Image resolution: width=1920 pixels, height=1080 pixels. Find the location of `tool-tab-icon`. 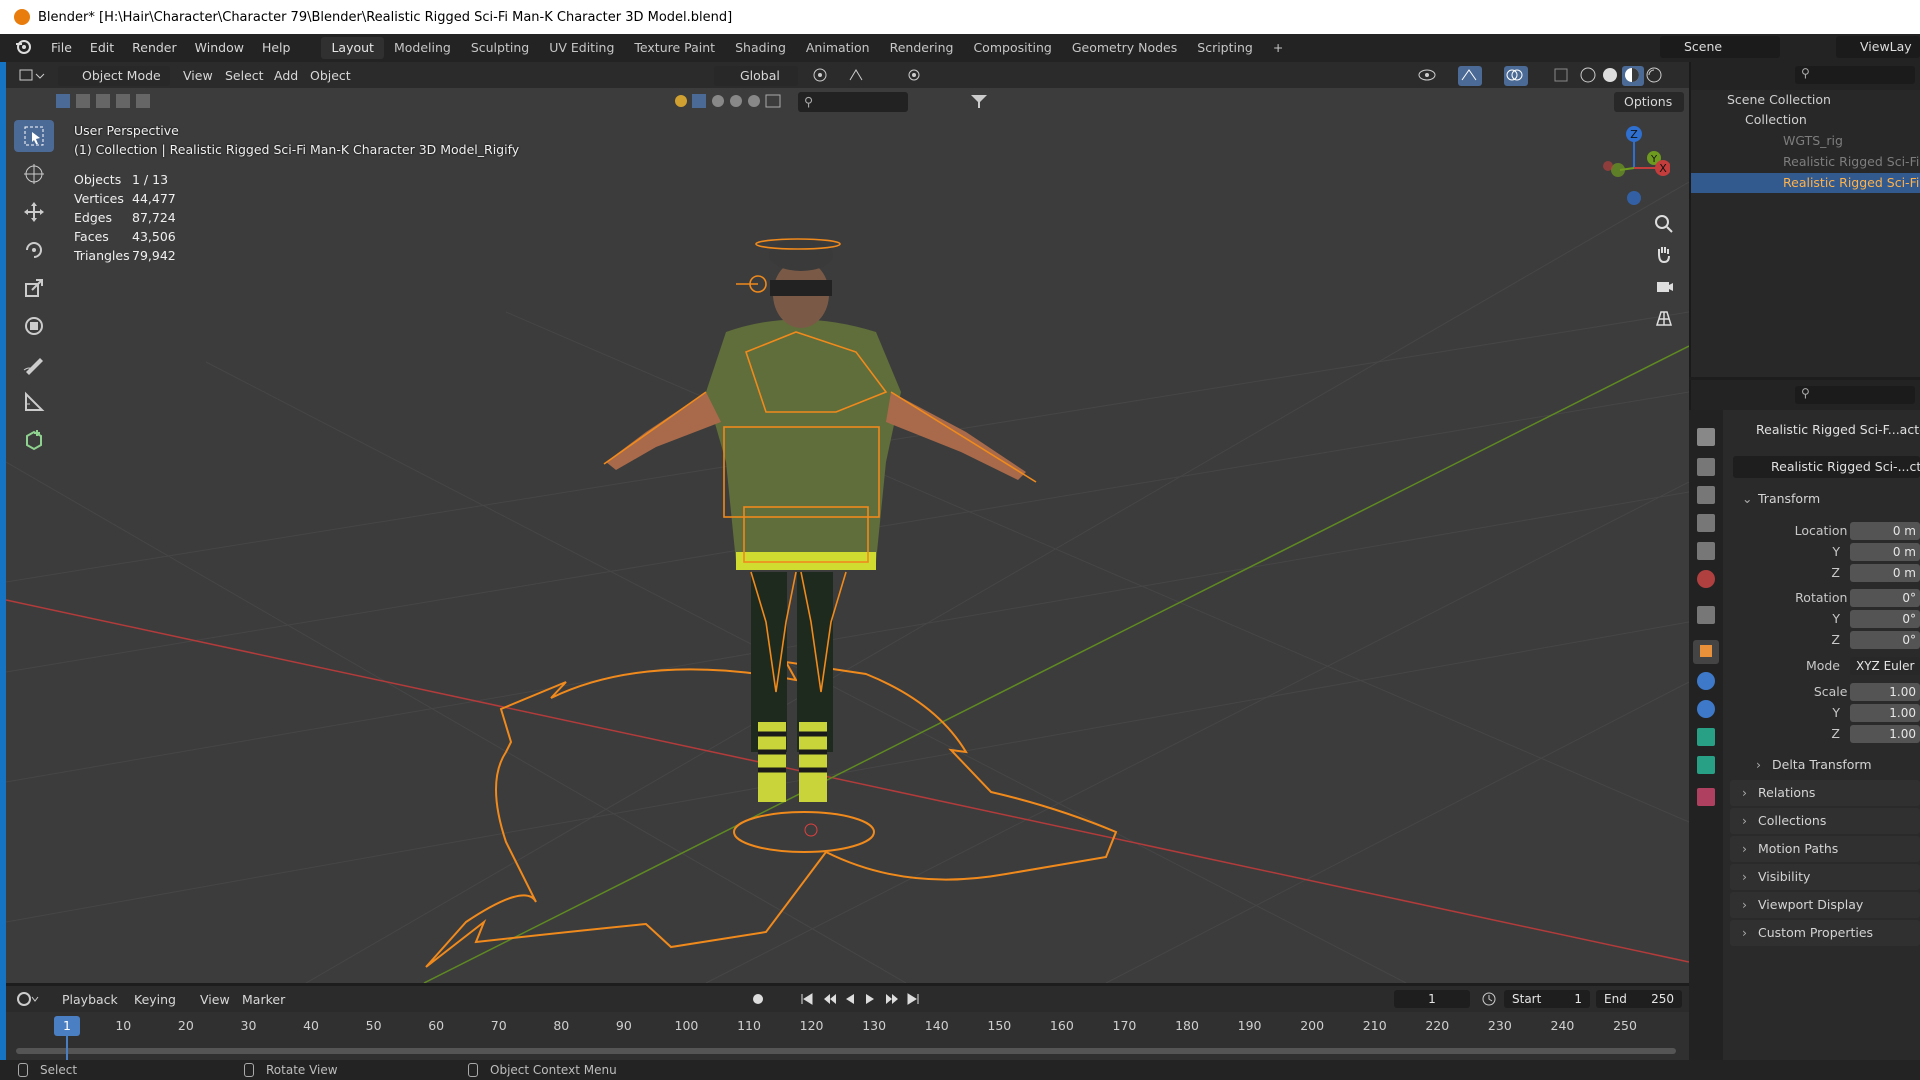

tool-tab-icon is located at coordinates (1706, 437).